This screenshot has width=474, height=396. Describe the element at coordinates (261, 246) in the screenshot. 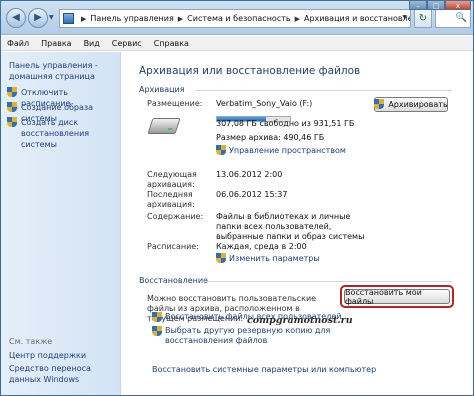

I see `schedule-value: Каждая, среда в 2:00` at that location.